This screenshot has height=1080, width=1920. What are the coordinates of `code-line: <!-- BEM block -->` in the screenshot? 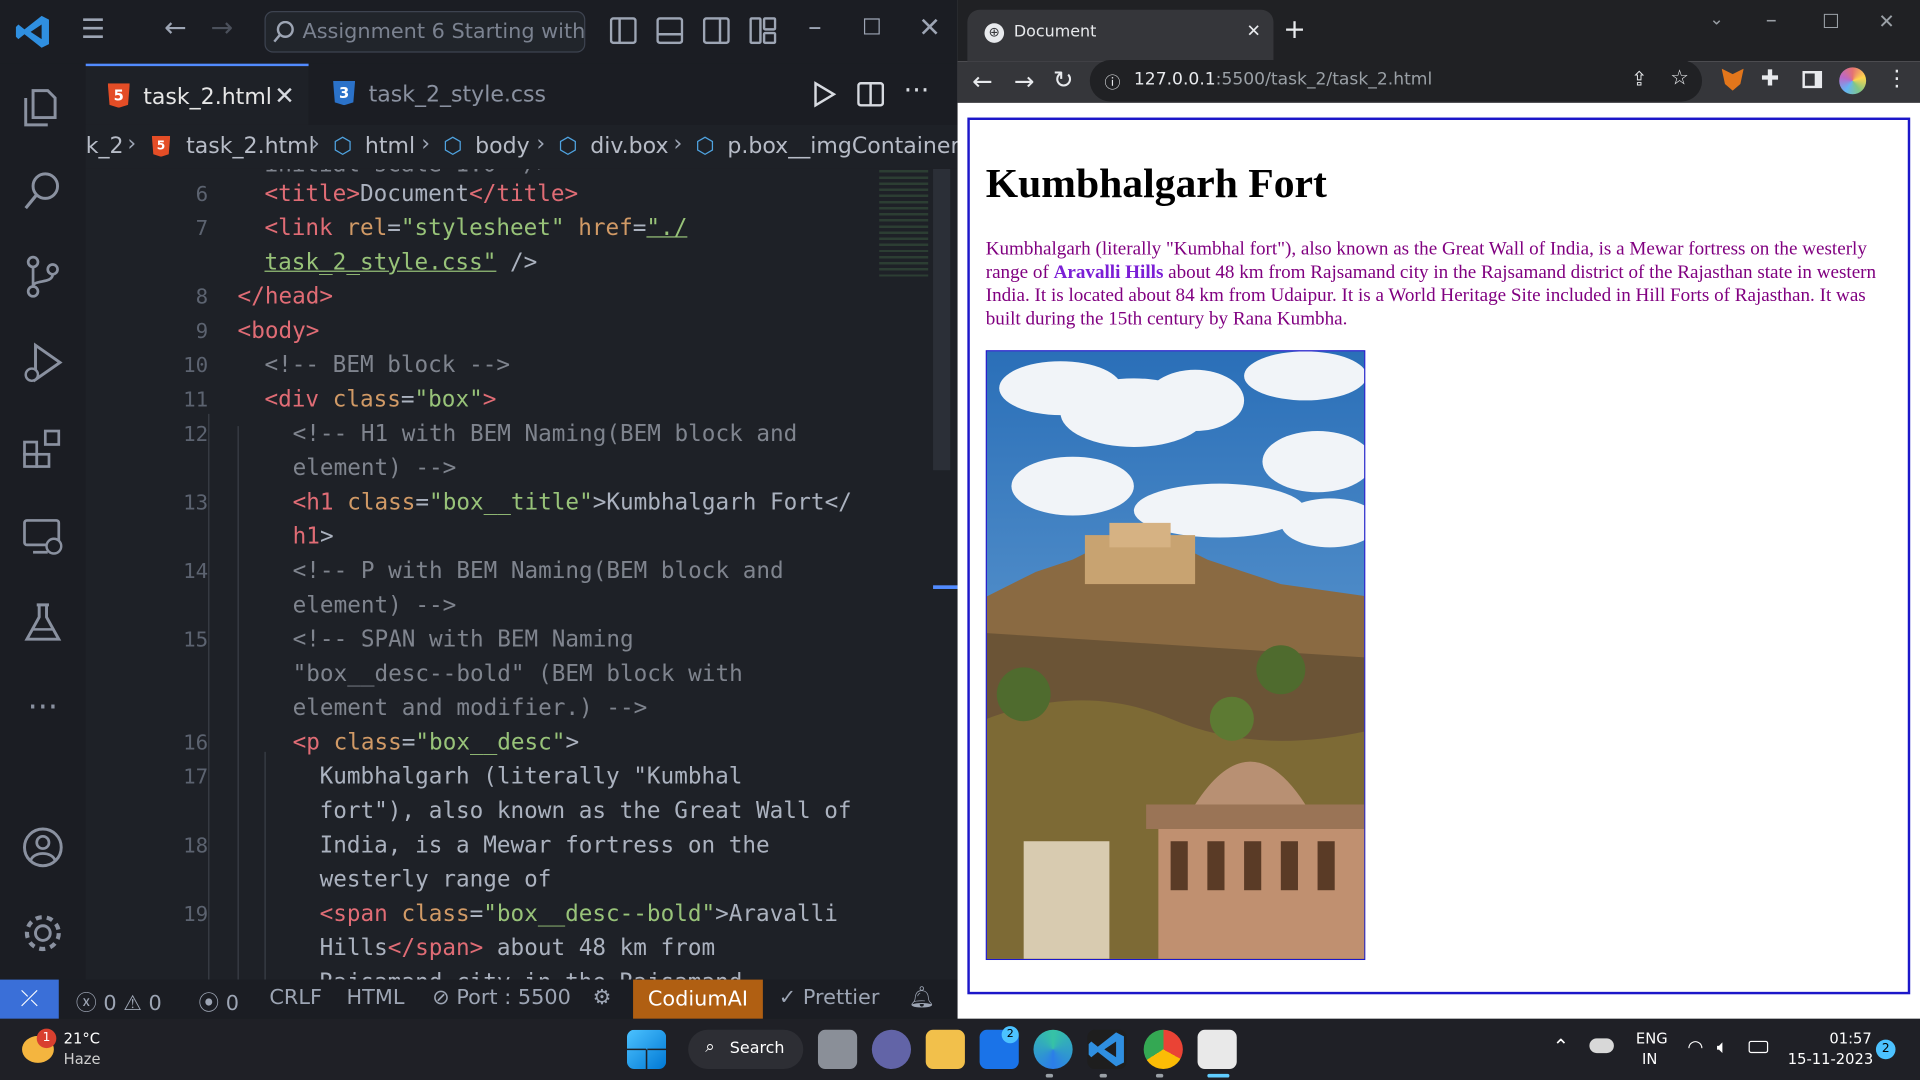 It's located at (387, 365).